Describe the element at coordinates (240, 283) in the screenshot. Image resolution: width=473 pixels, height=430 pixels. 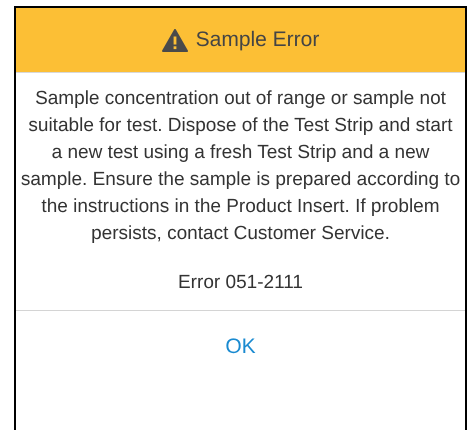
I see `error-code: Error 051-2111` at that location.